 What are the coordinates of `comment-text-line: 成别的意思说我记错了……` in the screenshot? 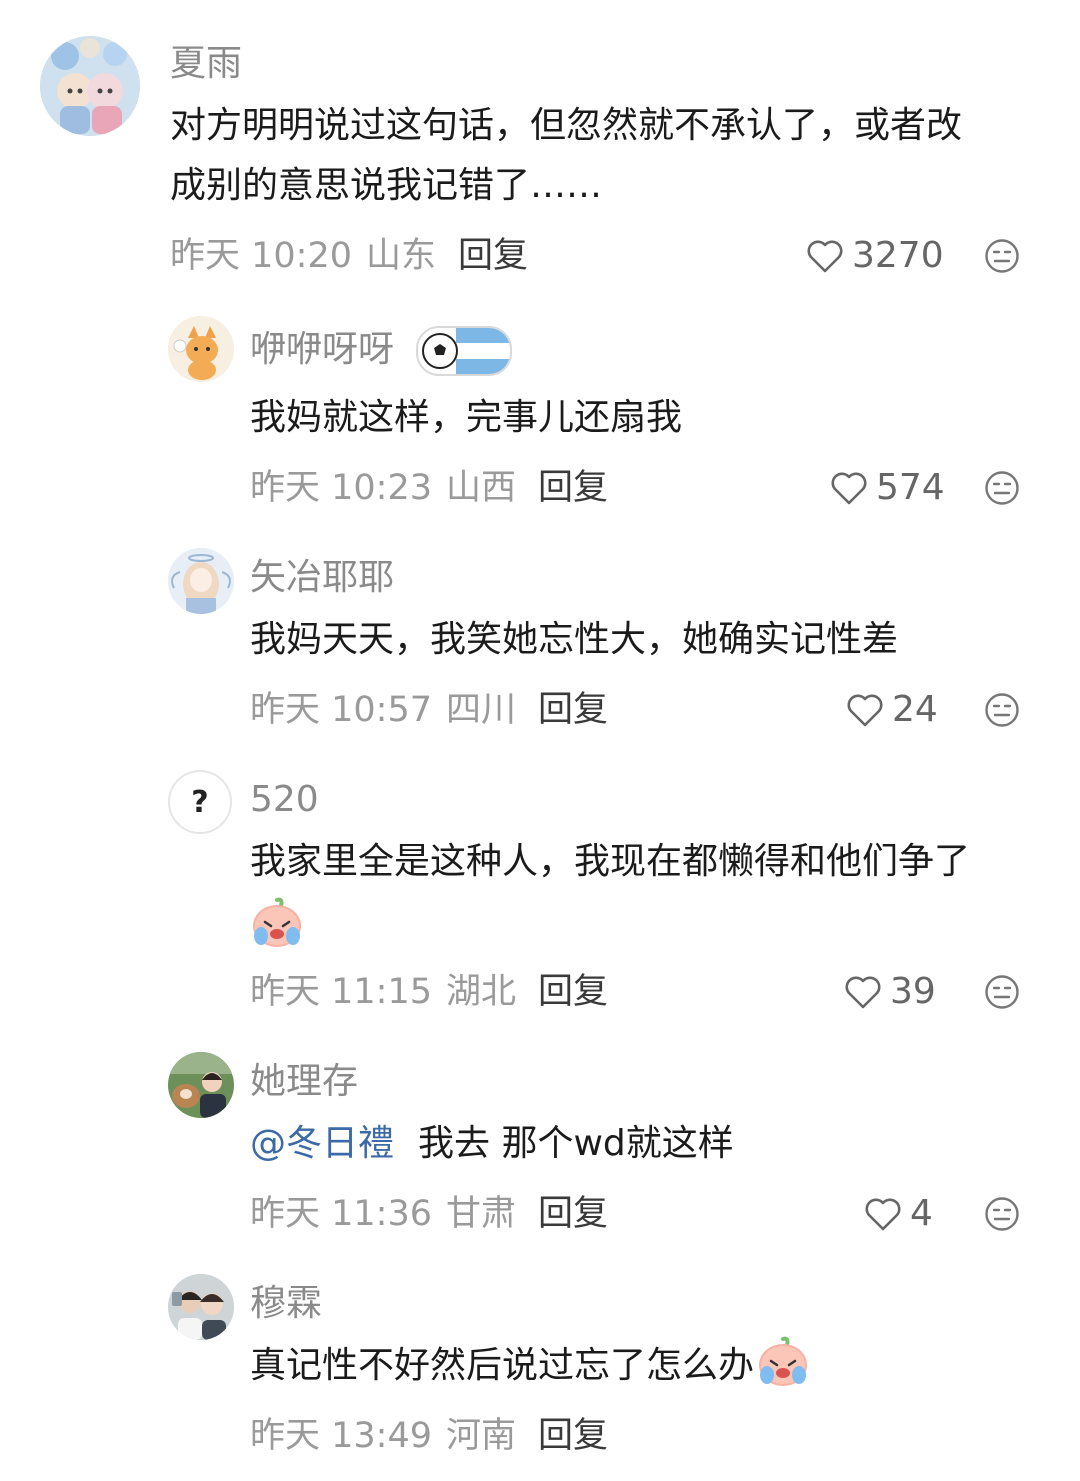 It's located at (386, 185).